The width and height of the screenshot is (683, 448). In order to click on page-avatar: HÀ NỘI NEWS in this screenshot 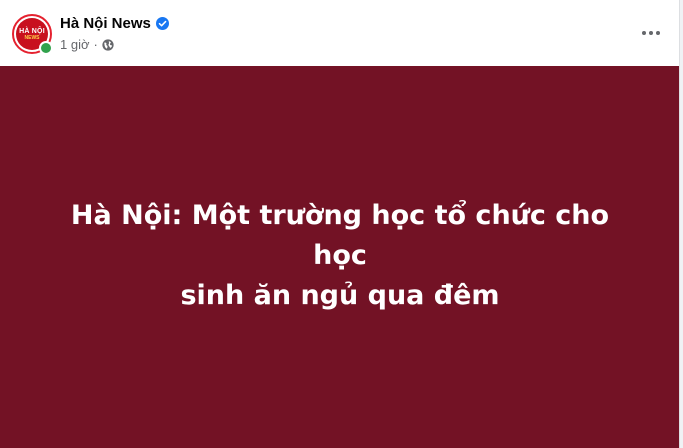, I will do `click(32, 34)`.